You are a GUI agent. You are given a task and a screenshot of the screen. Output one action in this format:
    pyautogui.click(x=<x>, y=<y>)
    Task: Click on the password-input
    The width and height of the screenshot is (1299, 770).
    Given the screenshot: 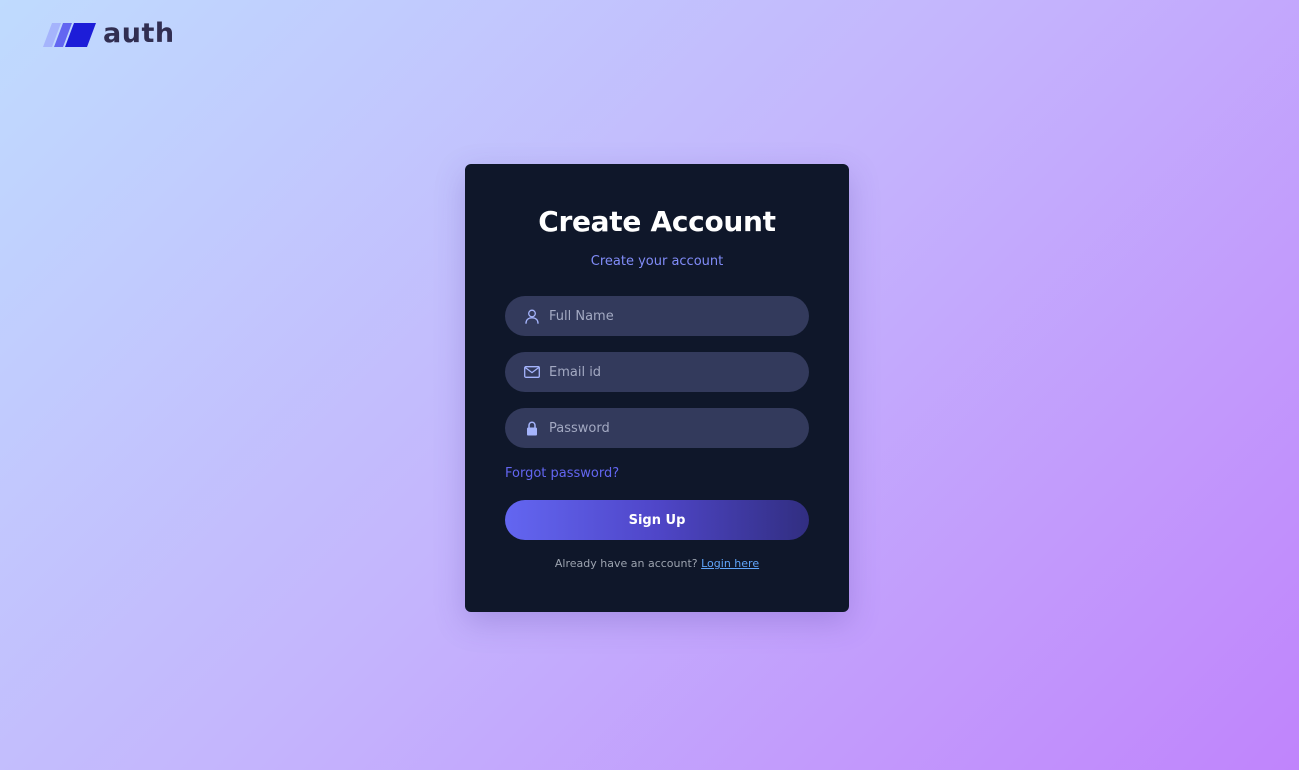 What is the action you would take?
    pyautogui.click(x=669, y=428)
    